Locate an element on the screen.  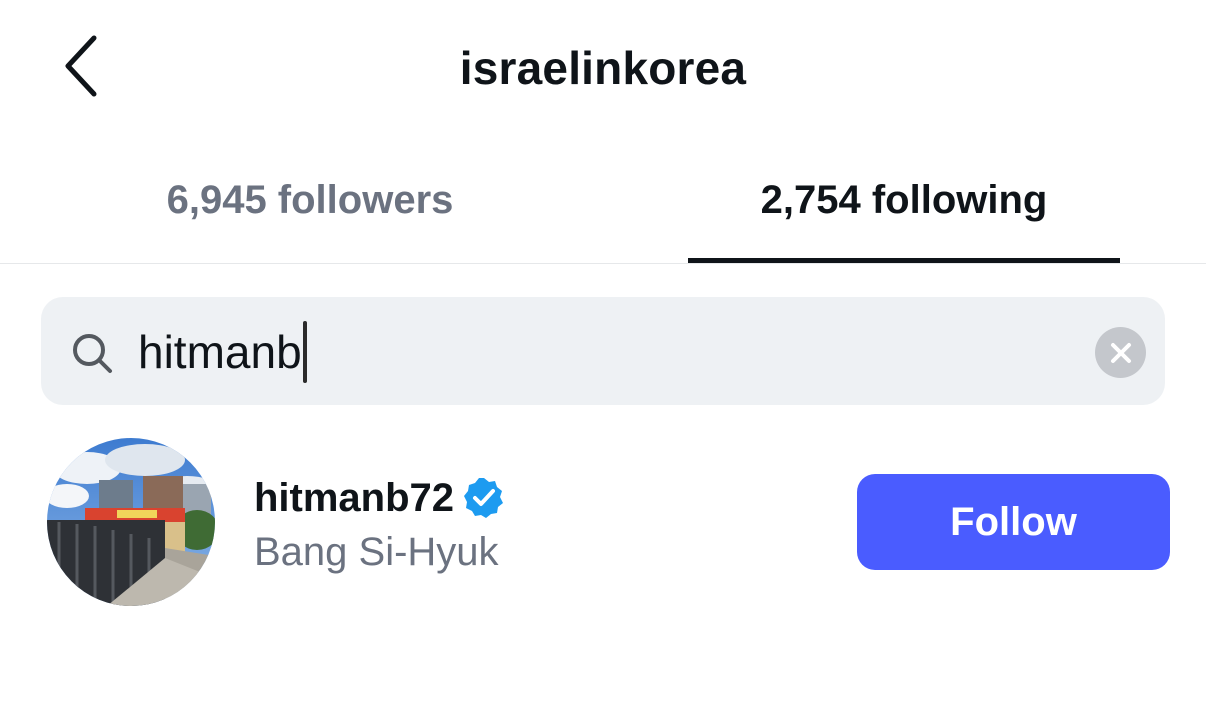
search-input-value: hitmanb is located at coordinates (220, 352).